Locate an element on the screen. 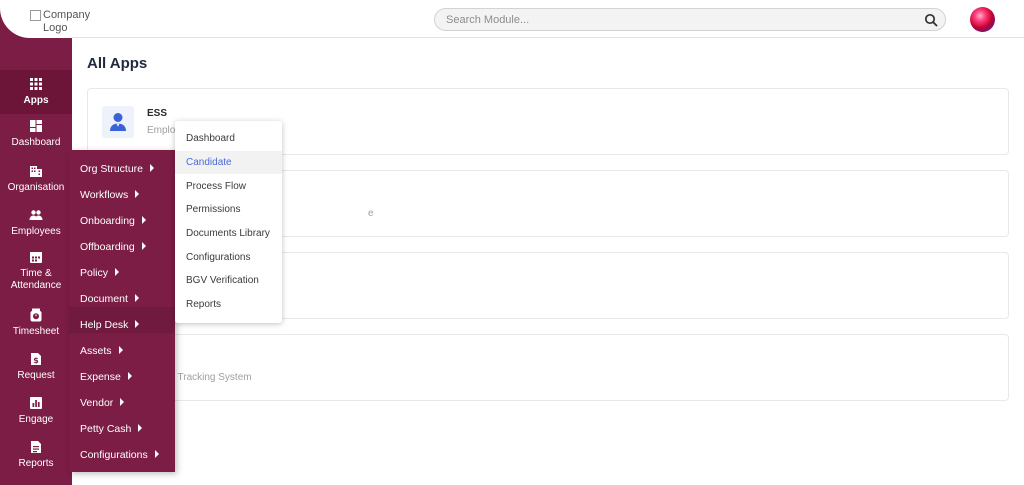 This screenshot has width=1024, height=485. dollar-doc-icon: $ is located at coordinates (36, 359).